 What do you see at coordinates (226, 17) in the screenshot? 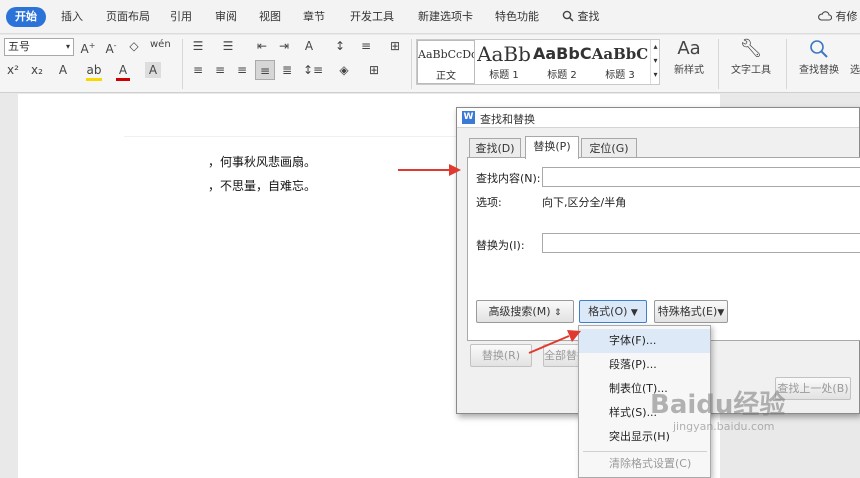
I see `tab-review: 审阅` at bounding box center [226, 17].